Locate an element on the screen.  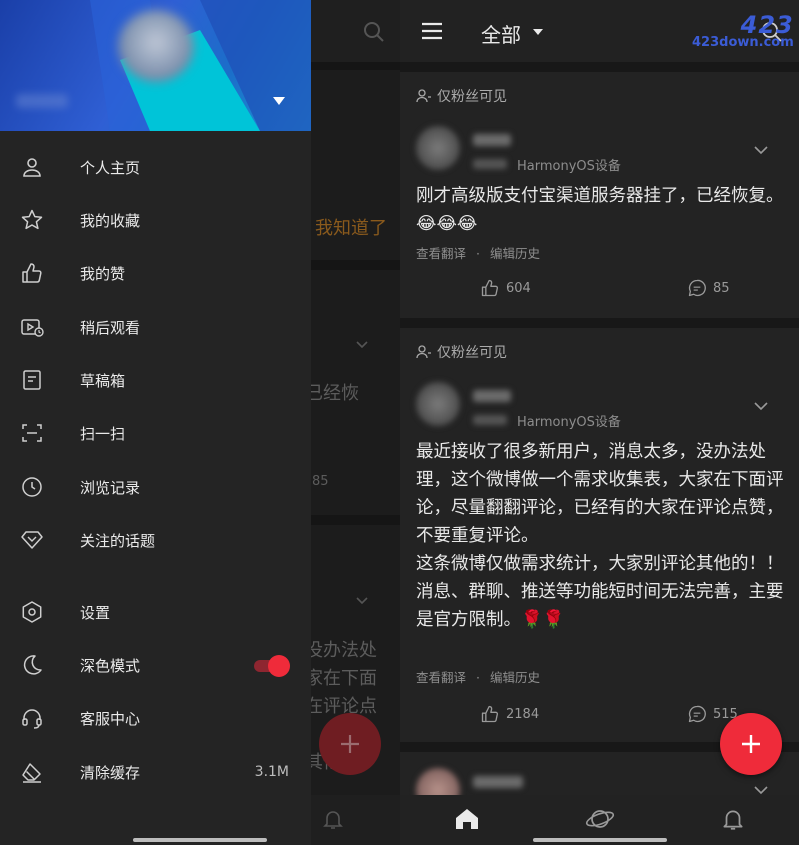
eraser-icon is located at coordinates (31, 773).